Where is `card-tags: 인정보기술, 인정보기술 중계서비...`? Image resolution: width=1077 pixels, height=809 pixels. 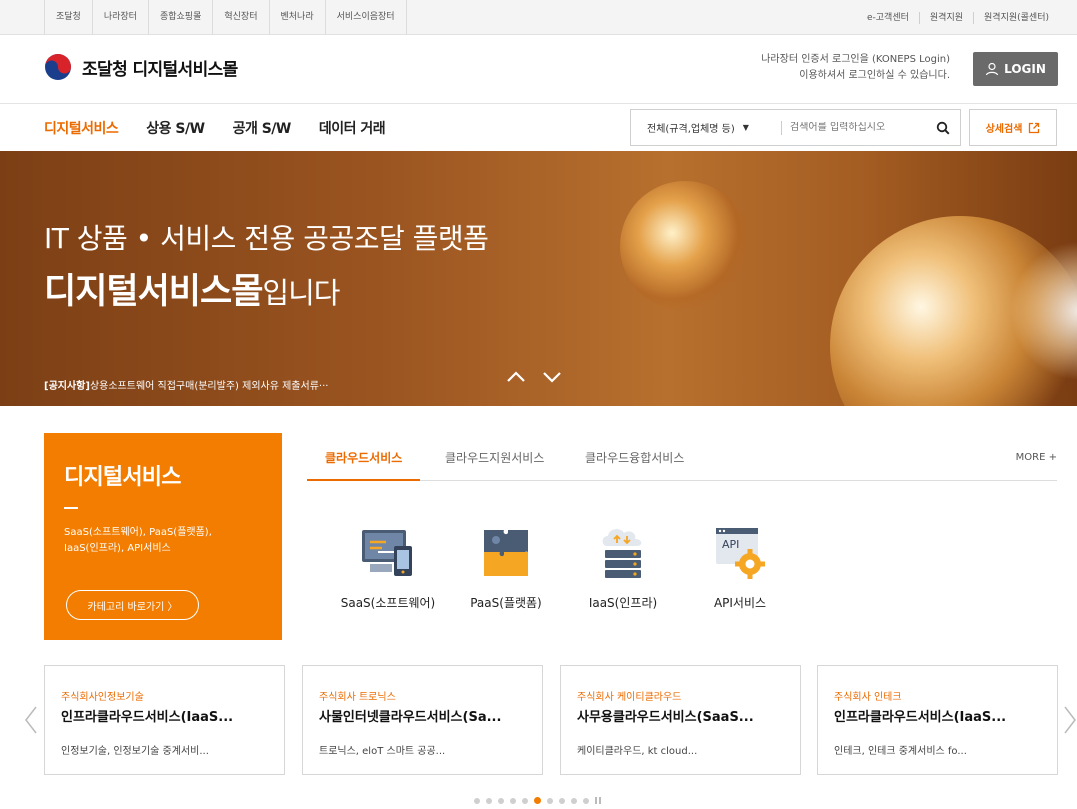 card-tags: 인정보기술, 인정보기술 중계서비... is located at coordinates (135, 751).